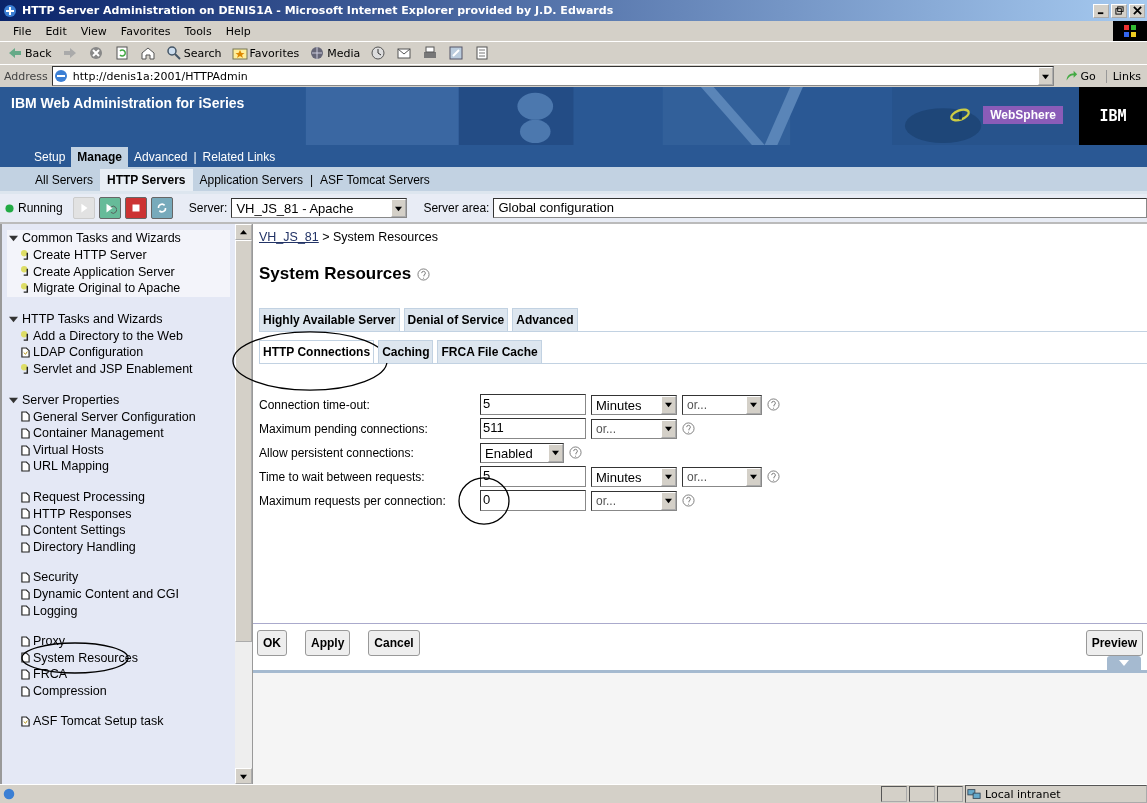 Image resolution: width=1147 pixels, height=803 pixels. Describe the element at coordinates (146, 180) in the screenshot. I see `server-type-tab: HTTP Servers` at that location.